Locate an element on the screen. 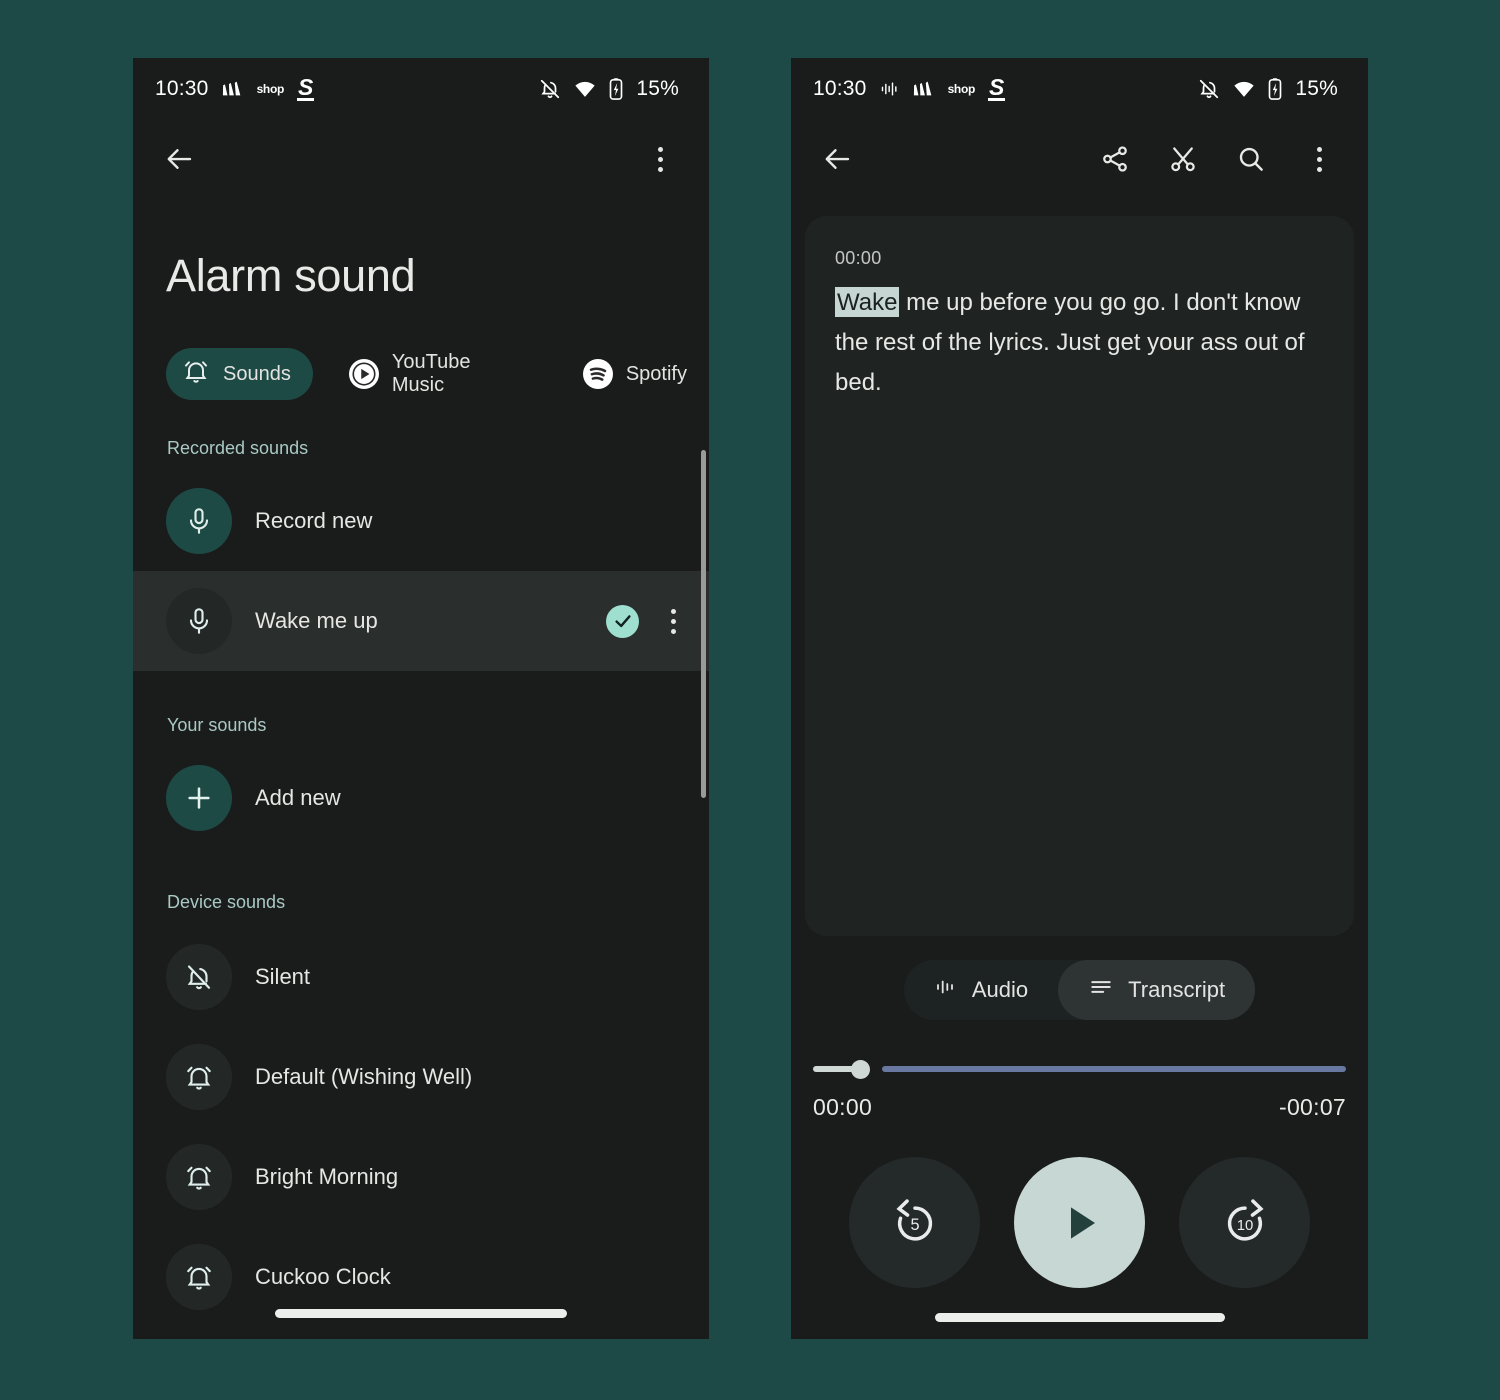 This screenshot has width=1500, height=1400. playback-times: 00:00 -00:07 is located at coordinates (1079, 1107).